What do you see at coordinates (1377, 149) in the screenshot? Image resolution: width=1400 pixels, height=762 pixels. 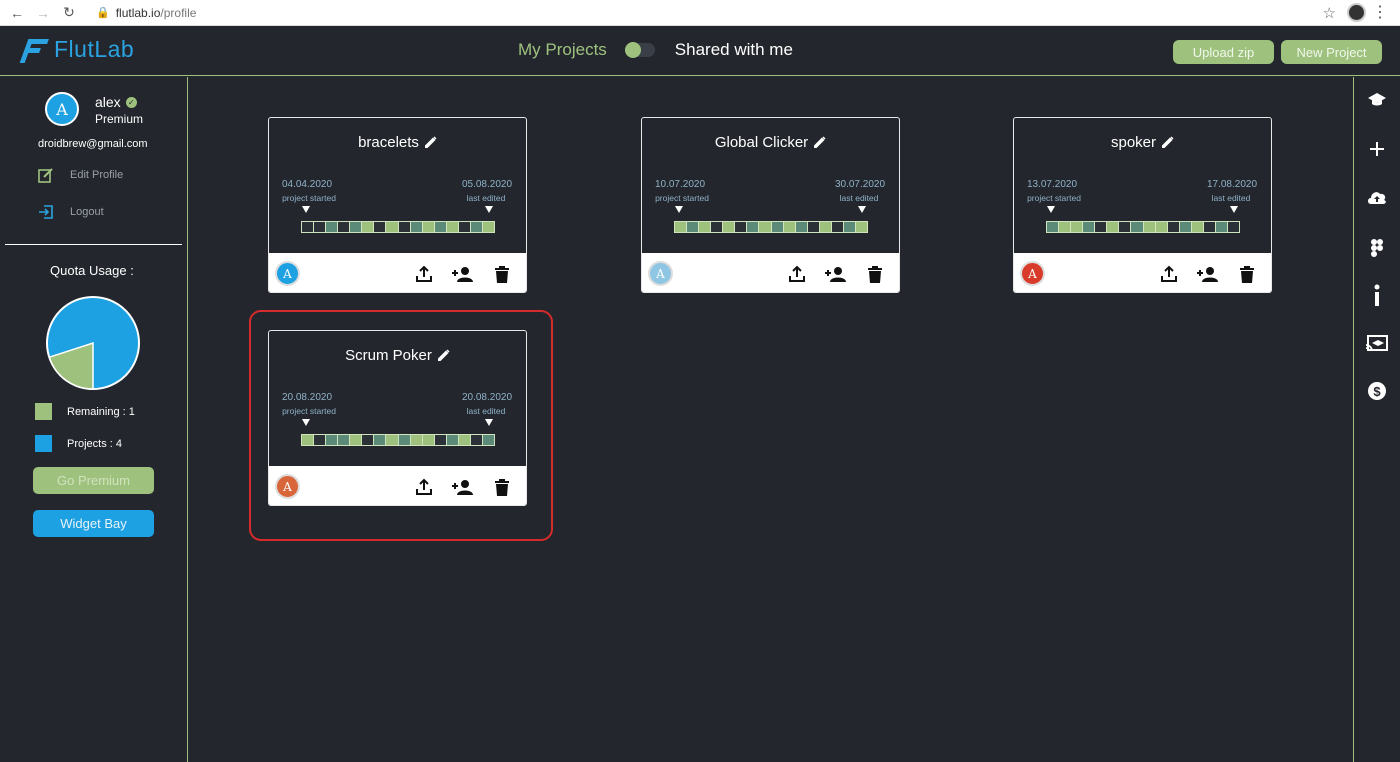 I see `plus-icon` at bounding box center [1377, 149].